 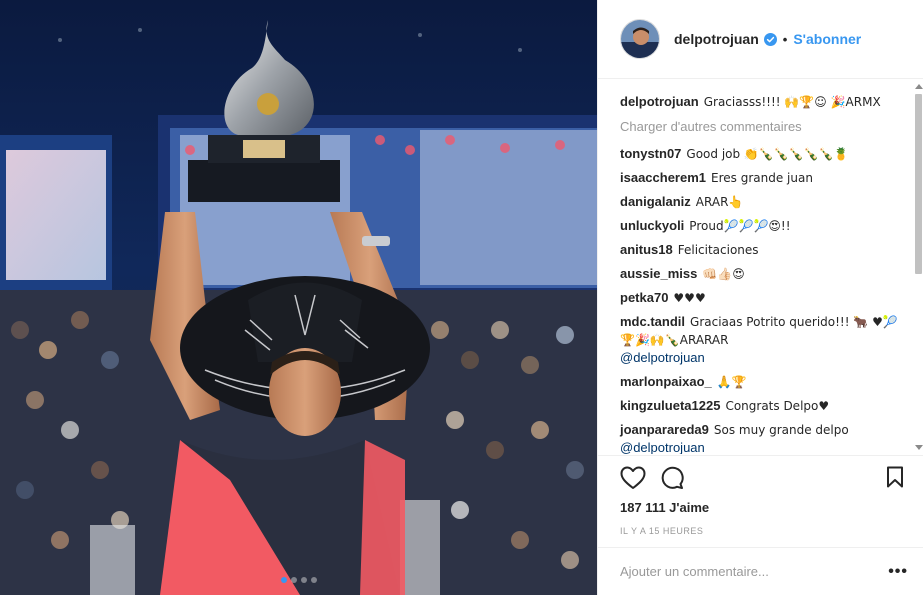 What do you see at coordinates (672, 479) in the screenshot?
I see `speech-bubble-icon` at bounding box center [672, 479].